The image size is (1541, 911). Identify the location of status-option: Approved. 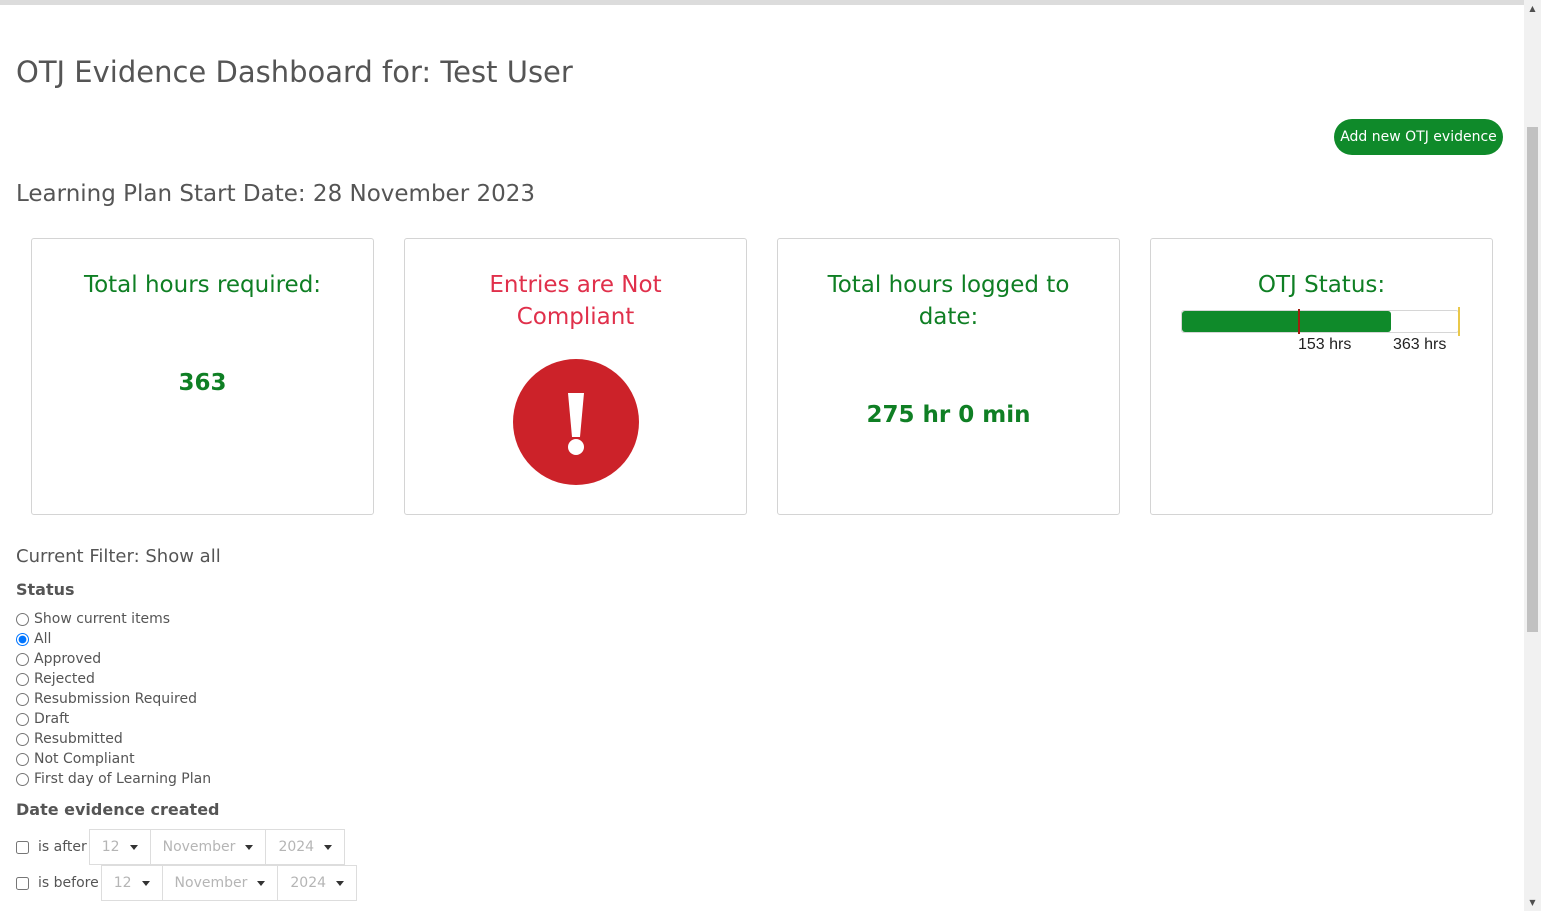
(113, 659).